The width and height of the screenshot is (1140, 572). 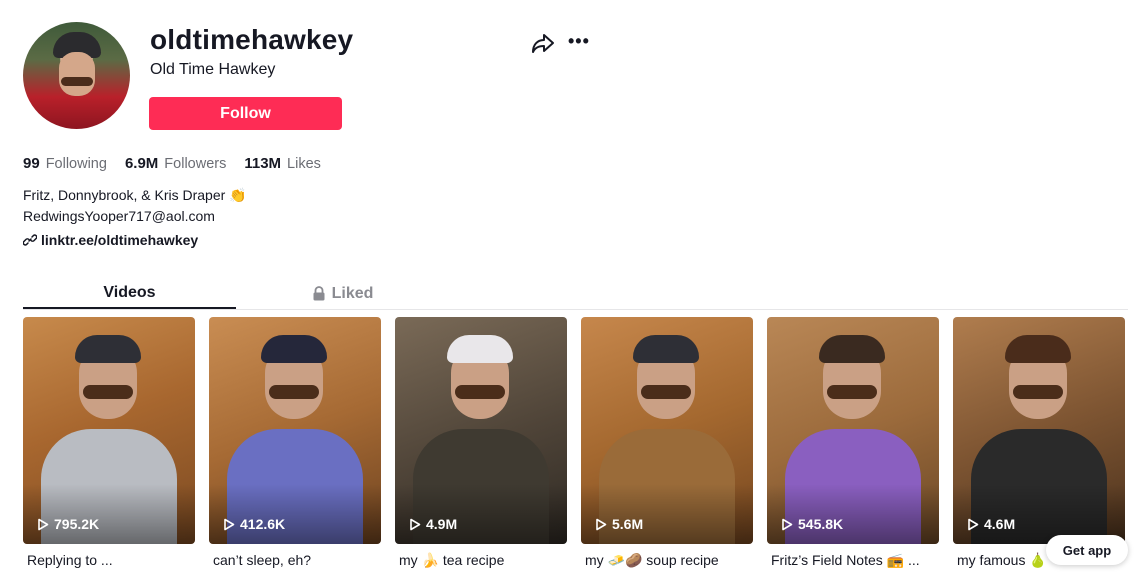 What do you see at coordinates (581, 41) in the screenshot?
I see `more-icon: •••` at bounding box center [581, 41].